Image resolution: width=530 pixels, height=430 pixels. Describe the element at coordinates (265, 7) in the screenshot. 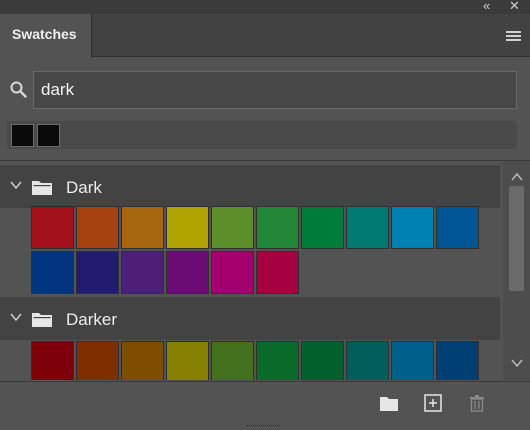

I see `panel-title-bar: « ✕` at that location.